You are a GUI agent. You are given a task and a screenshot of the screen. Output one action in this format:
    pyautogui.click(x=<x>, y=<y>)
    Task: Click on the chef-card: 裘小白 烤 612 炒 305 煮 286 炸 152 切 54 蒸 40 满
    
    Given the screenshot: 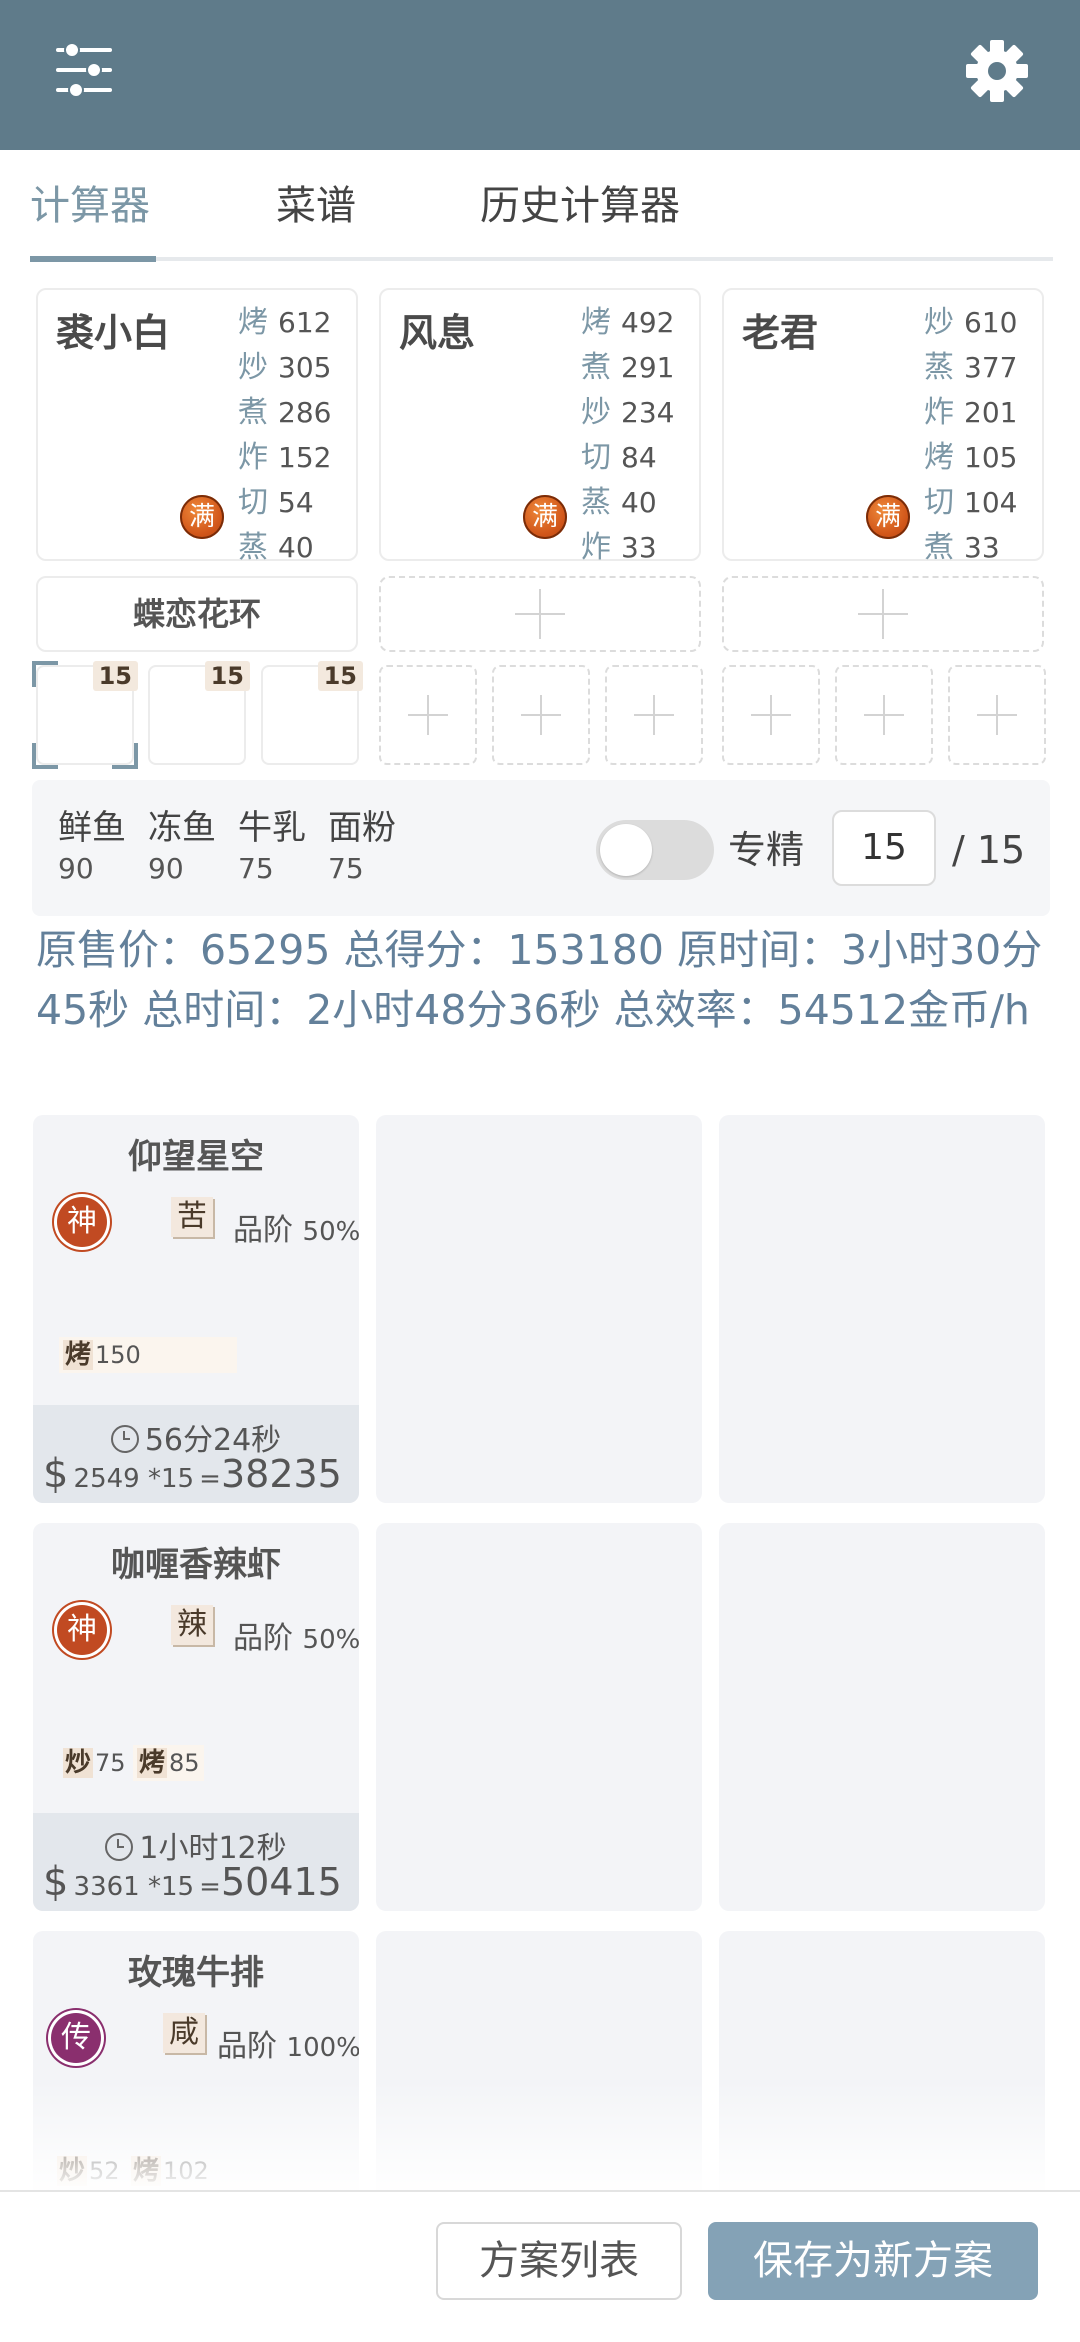 What is the action you would take?
    pyautogui.click(x=197, y=426)
    